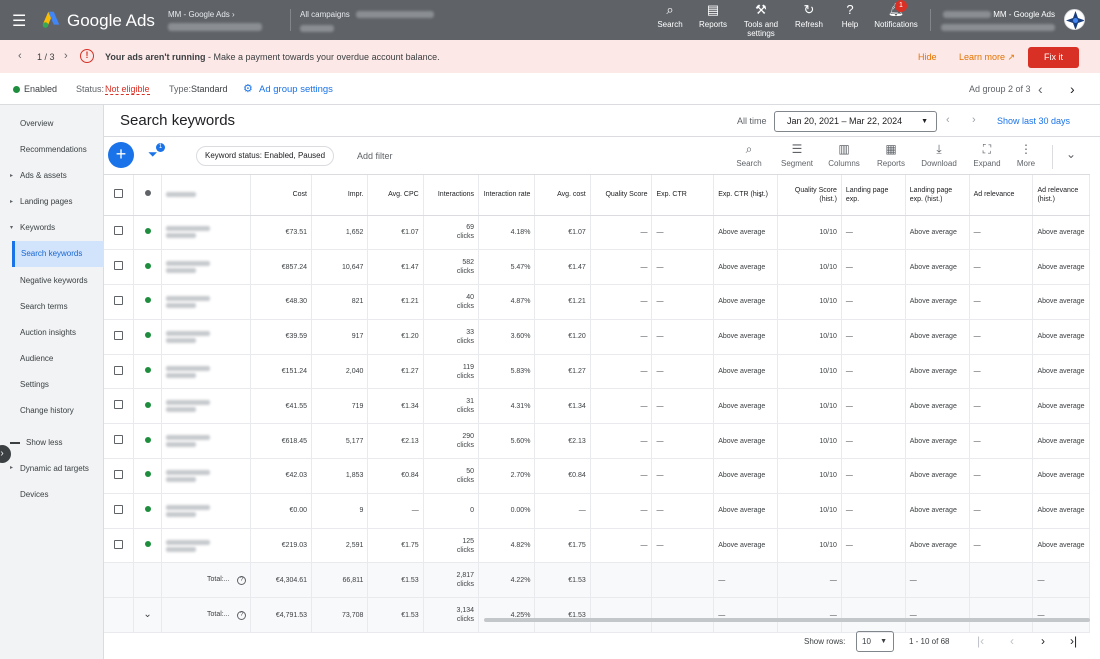  What do you see at coordinates (367, 20) in the screenshot?
I see `campaign-selector: All campaigns` at bounding box center [367, 20].